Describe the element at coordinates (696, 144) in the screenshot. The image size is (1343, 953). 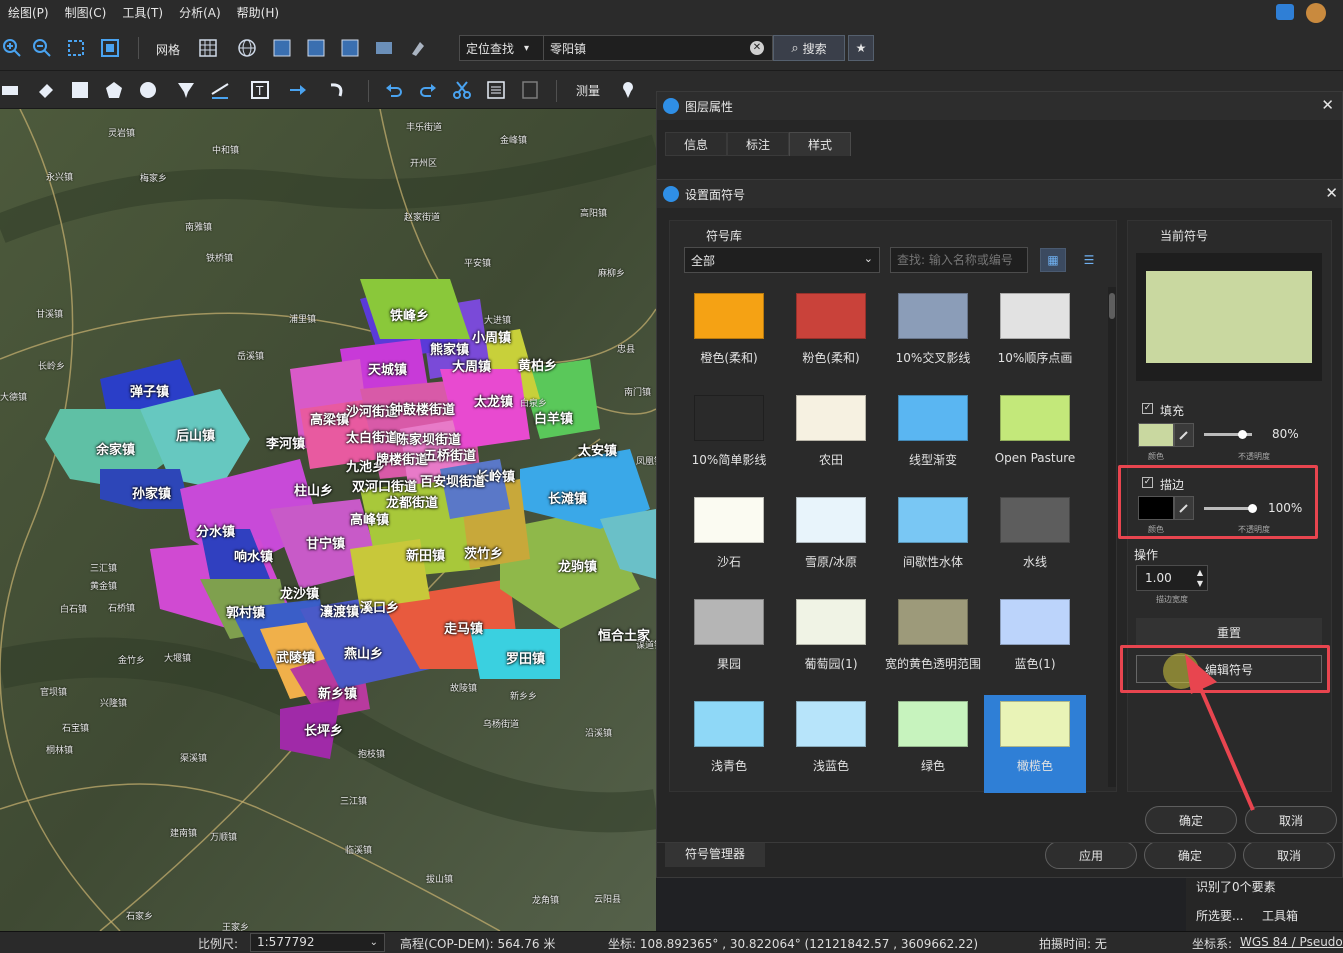
I see `tab-info: 信息` at that location.